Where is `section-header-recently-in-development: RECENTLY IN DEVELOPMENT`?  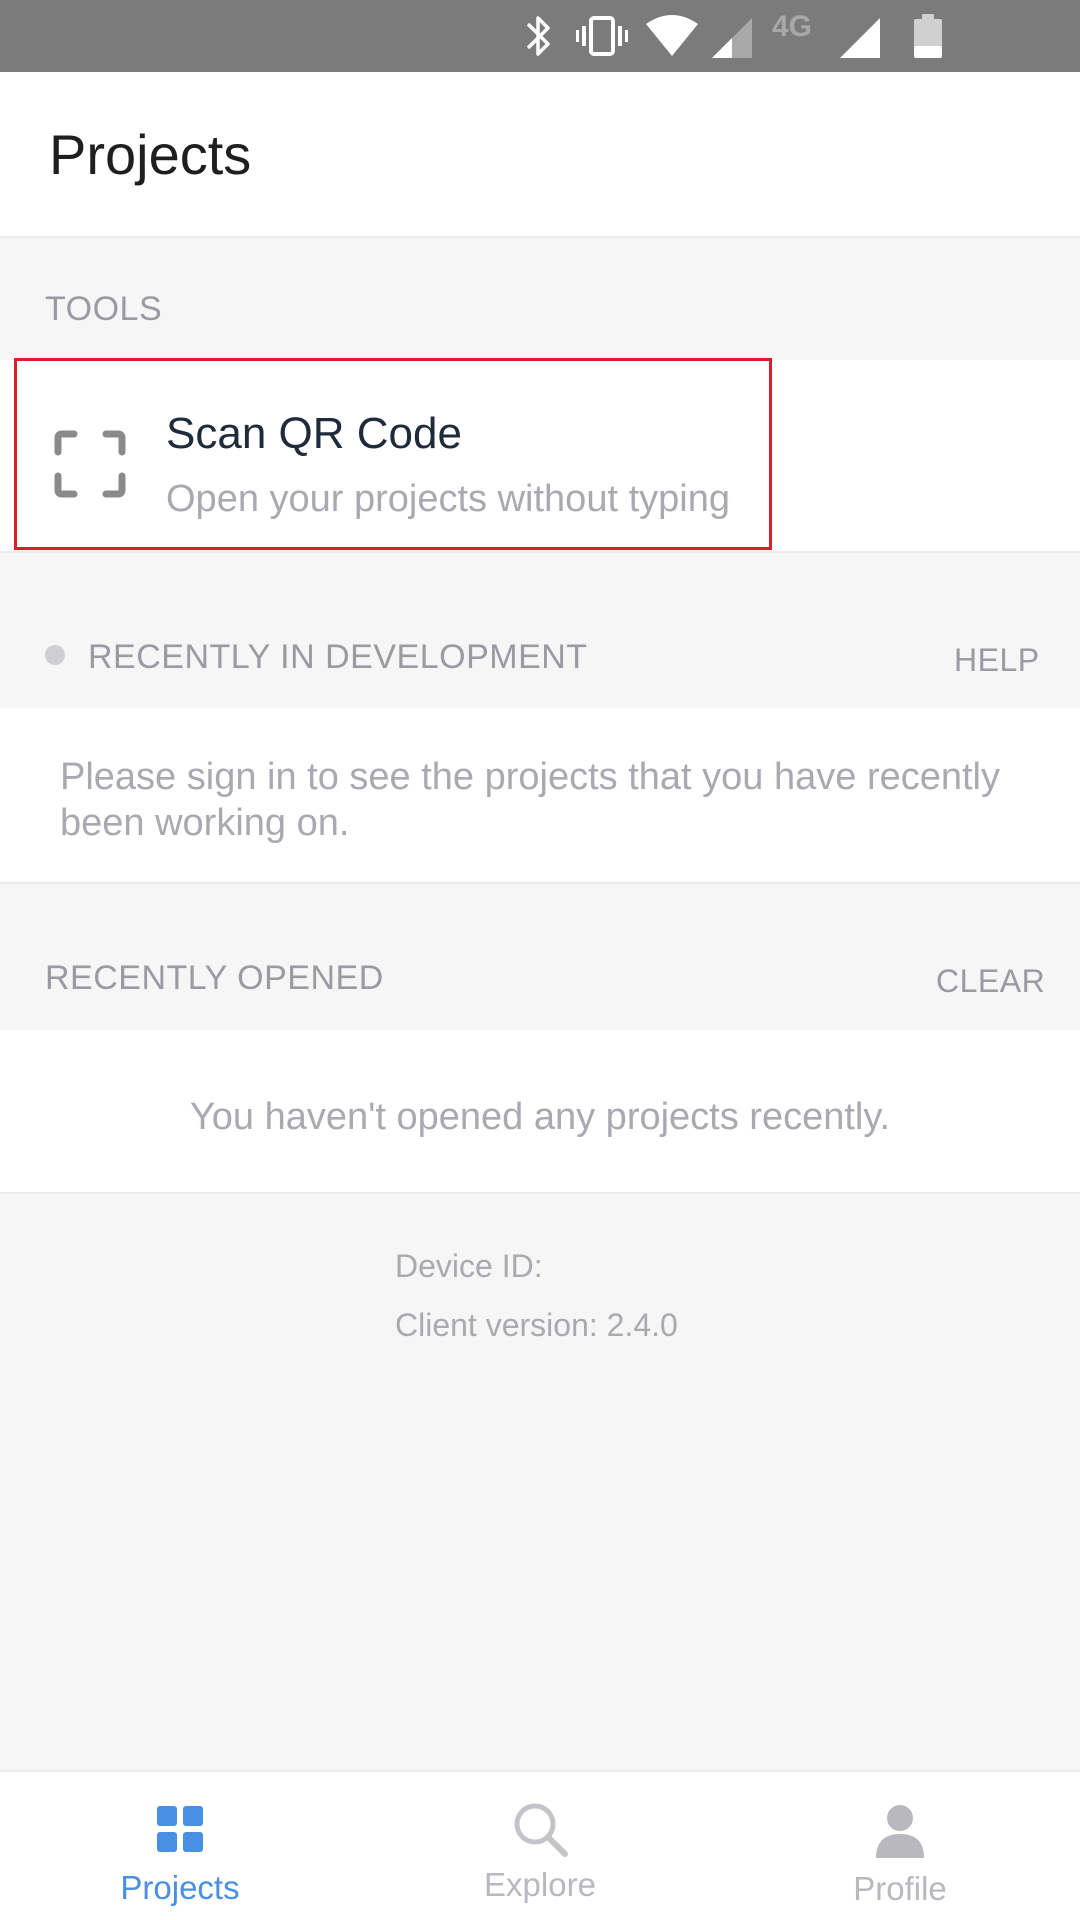 section-header-recently-in-development: RECENTLY IN DEVELOPMENT is located at coordinates (338, 657).